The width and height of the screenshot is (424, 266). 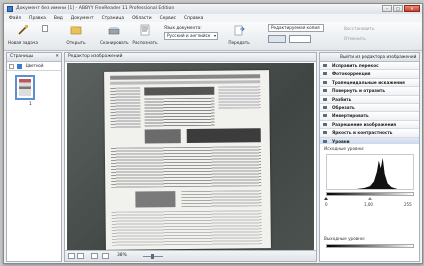 I want to click on close-icon: ✕, so click(x=57, y=57).